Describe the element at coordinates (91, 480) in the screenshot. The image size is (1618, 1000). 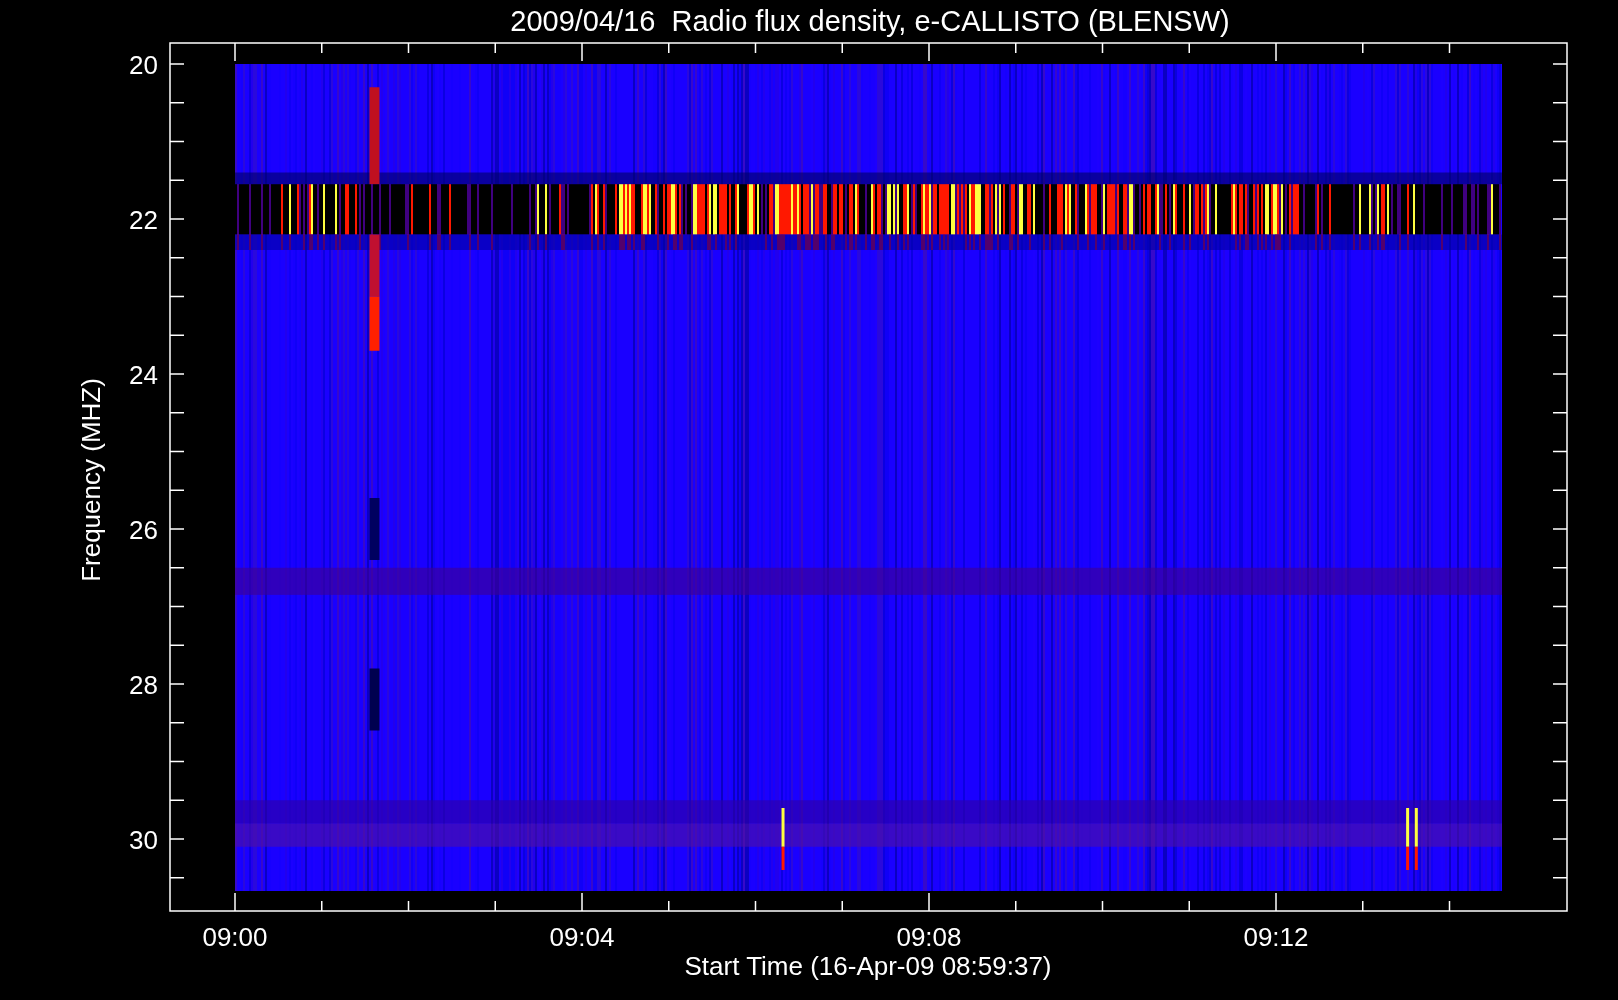
I see `axis-label: Frequency (MHZ)` at that location.